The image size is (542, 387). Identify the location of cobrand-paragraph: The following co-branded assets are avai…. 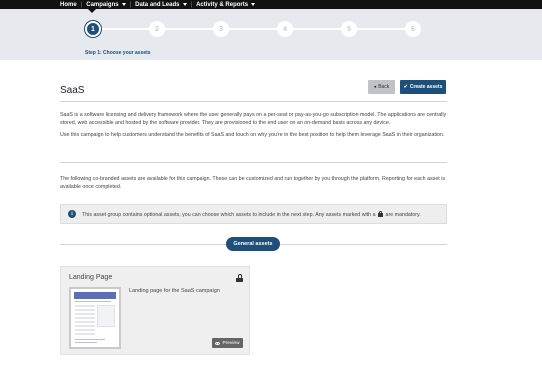
(253, 183).